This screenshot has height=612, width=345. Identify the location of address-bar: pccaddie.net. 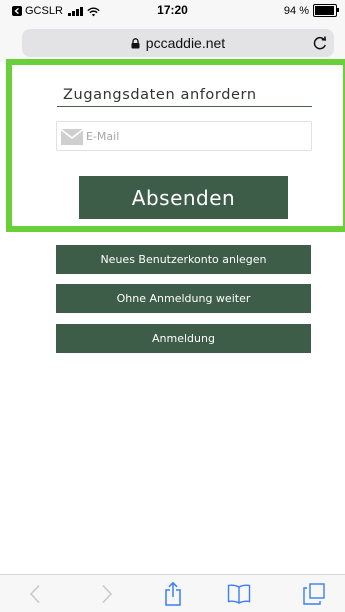
(178, 43).